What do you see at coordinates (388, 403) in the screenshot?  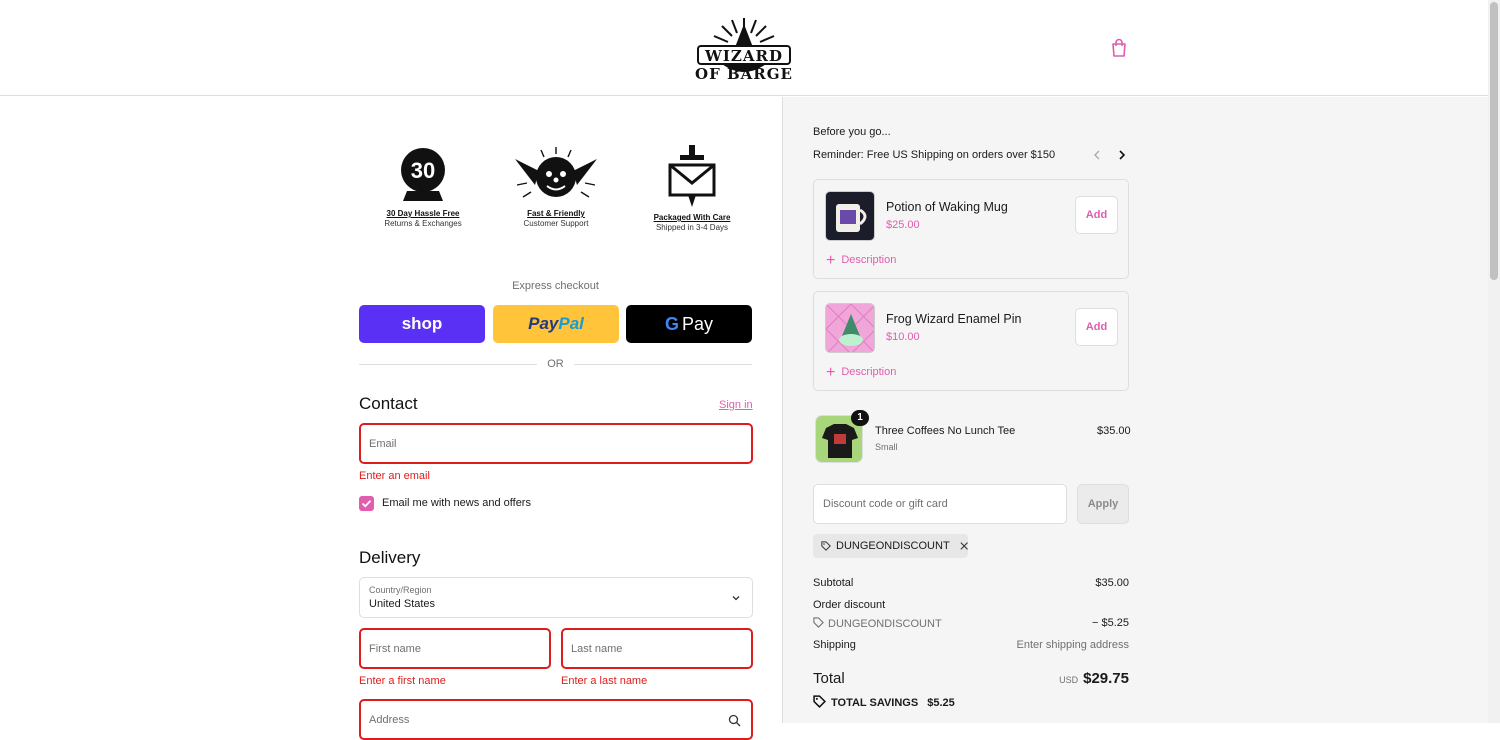 I see `contact-heading: Contact` at bounding box center [388, 403].